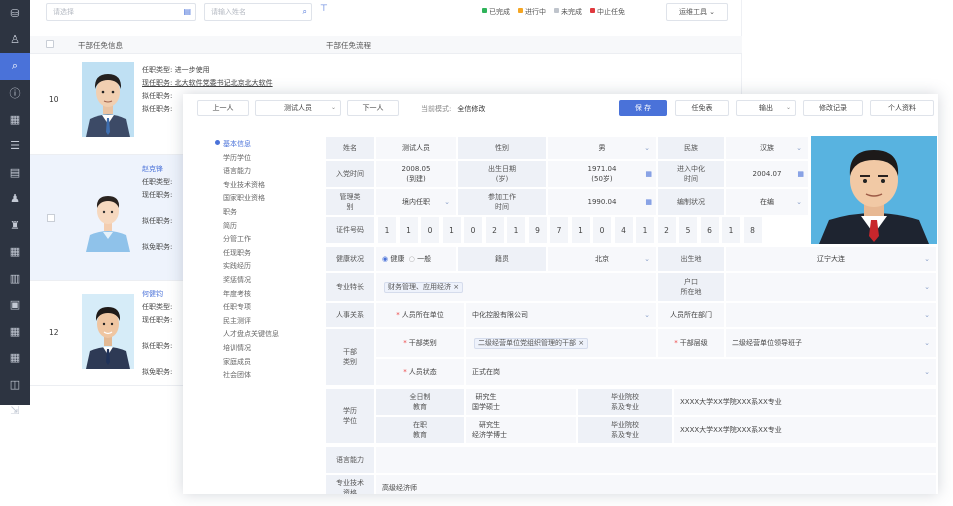  I want to click on section-nav-item: 语言能力, so click(273, 172).